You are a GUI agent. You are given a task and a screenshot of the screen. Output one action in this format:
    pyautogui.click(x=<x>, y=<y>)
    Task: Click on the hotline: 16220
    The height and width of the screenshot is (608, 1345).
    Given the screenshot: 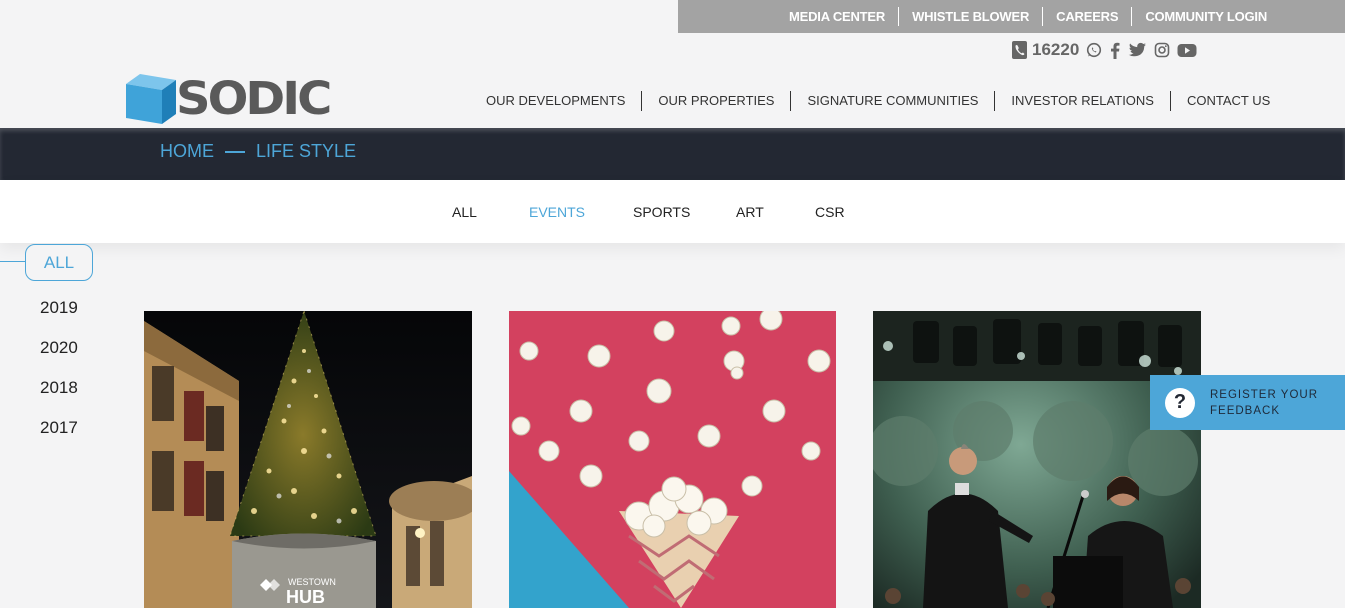 What is the action you would take?
    pyautogui.click(x=1044, y=50)
    